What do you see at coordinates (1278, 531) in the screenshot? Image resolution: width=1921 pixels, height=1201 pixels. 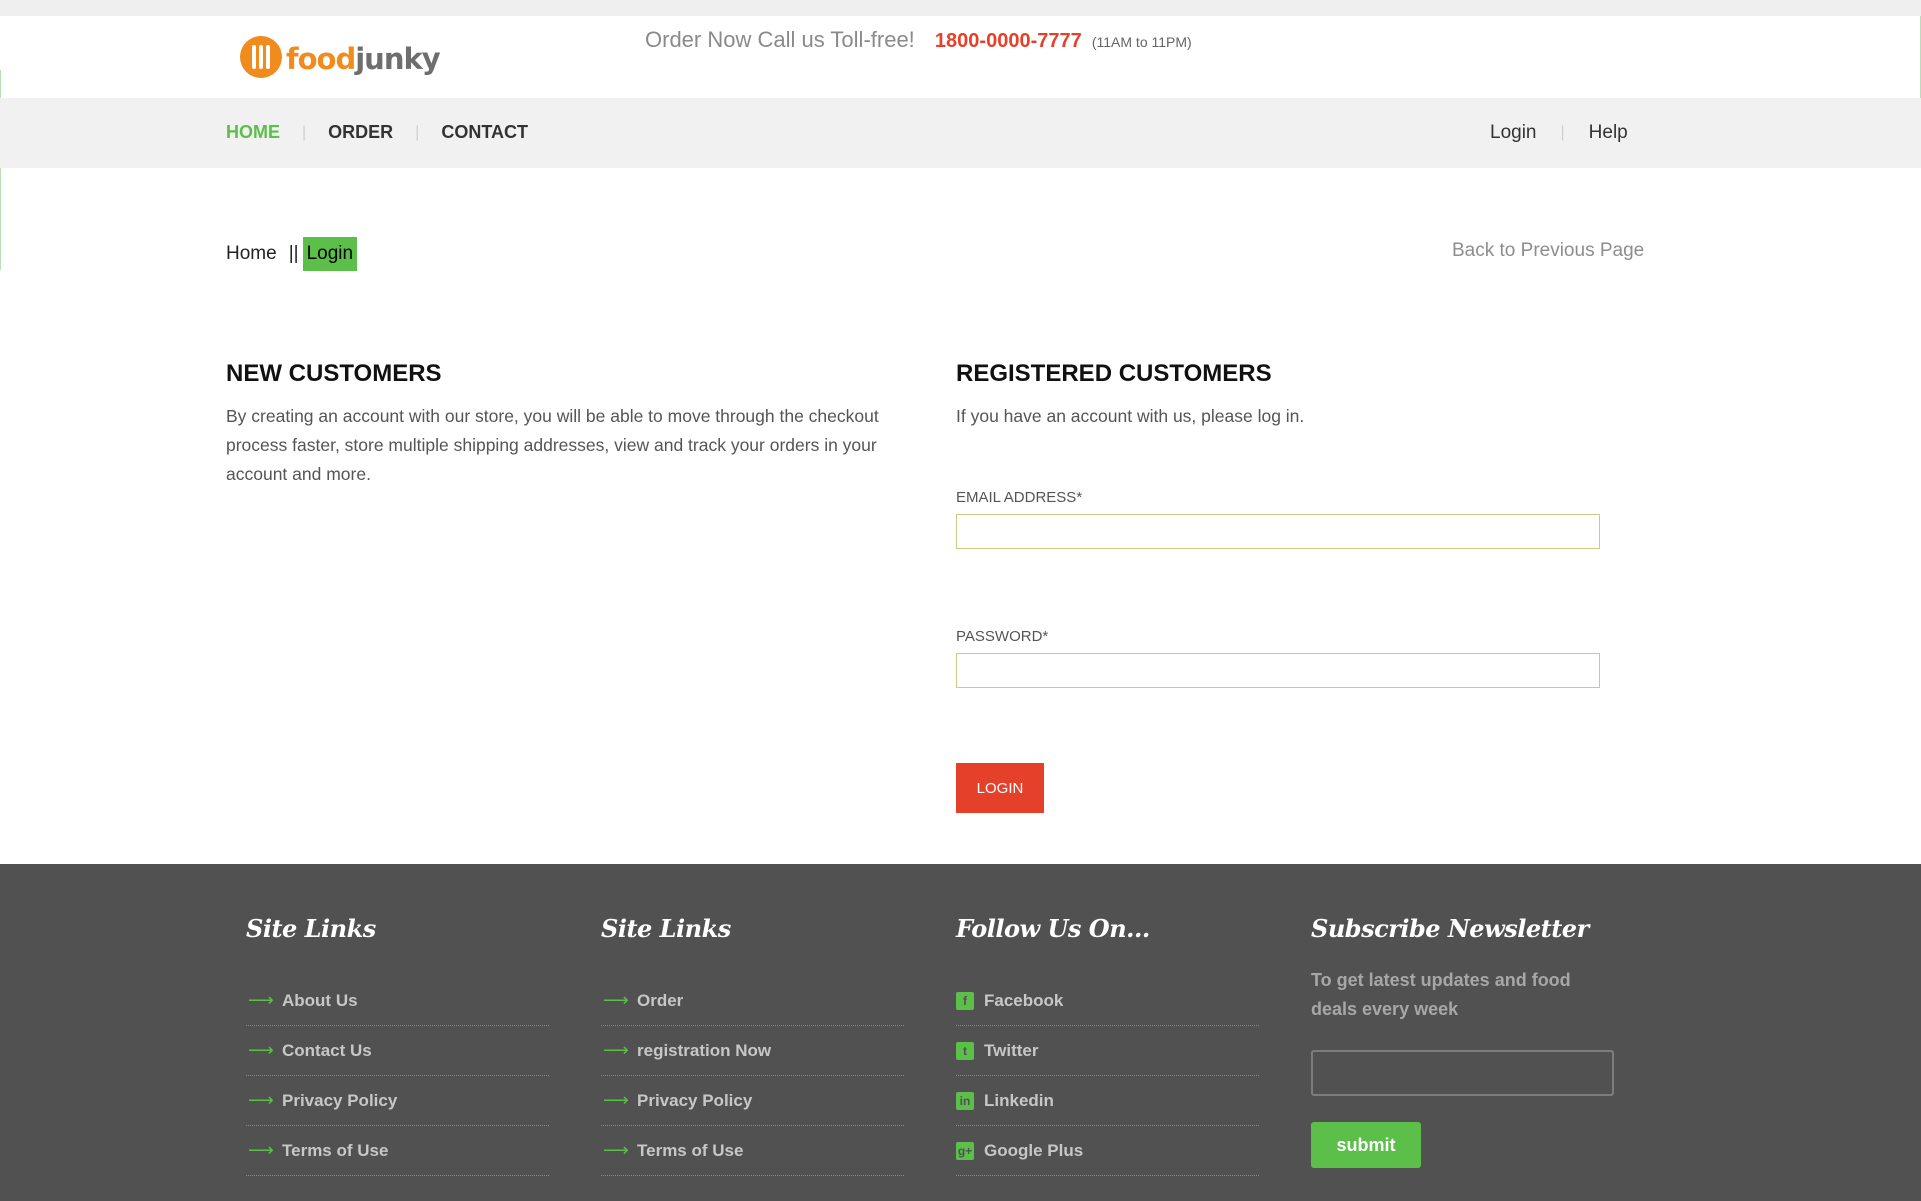 I see `email-field` at bounding box center [1278, 531].